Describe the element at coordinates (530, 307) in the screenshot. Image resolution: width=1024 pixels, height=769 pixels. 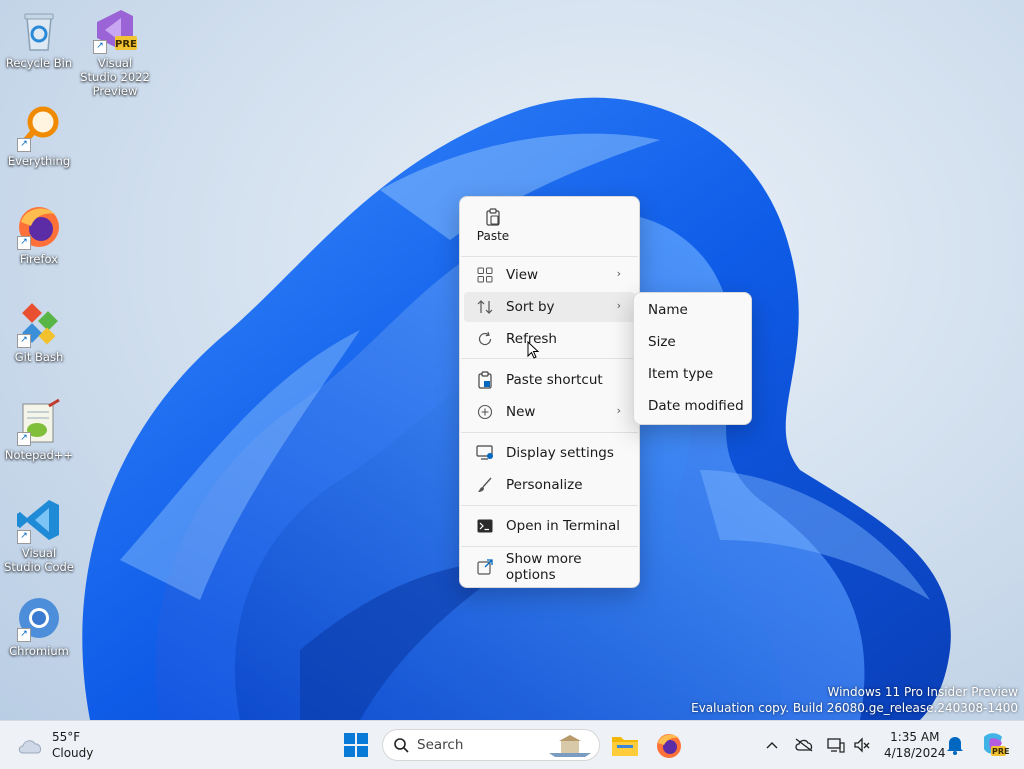
I see `menu-item-label: Sort by` at that location.